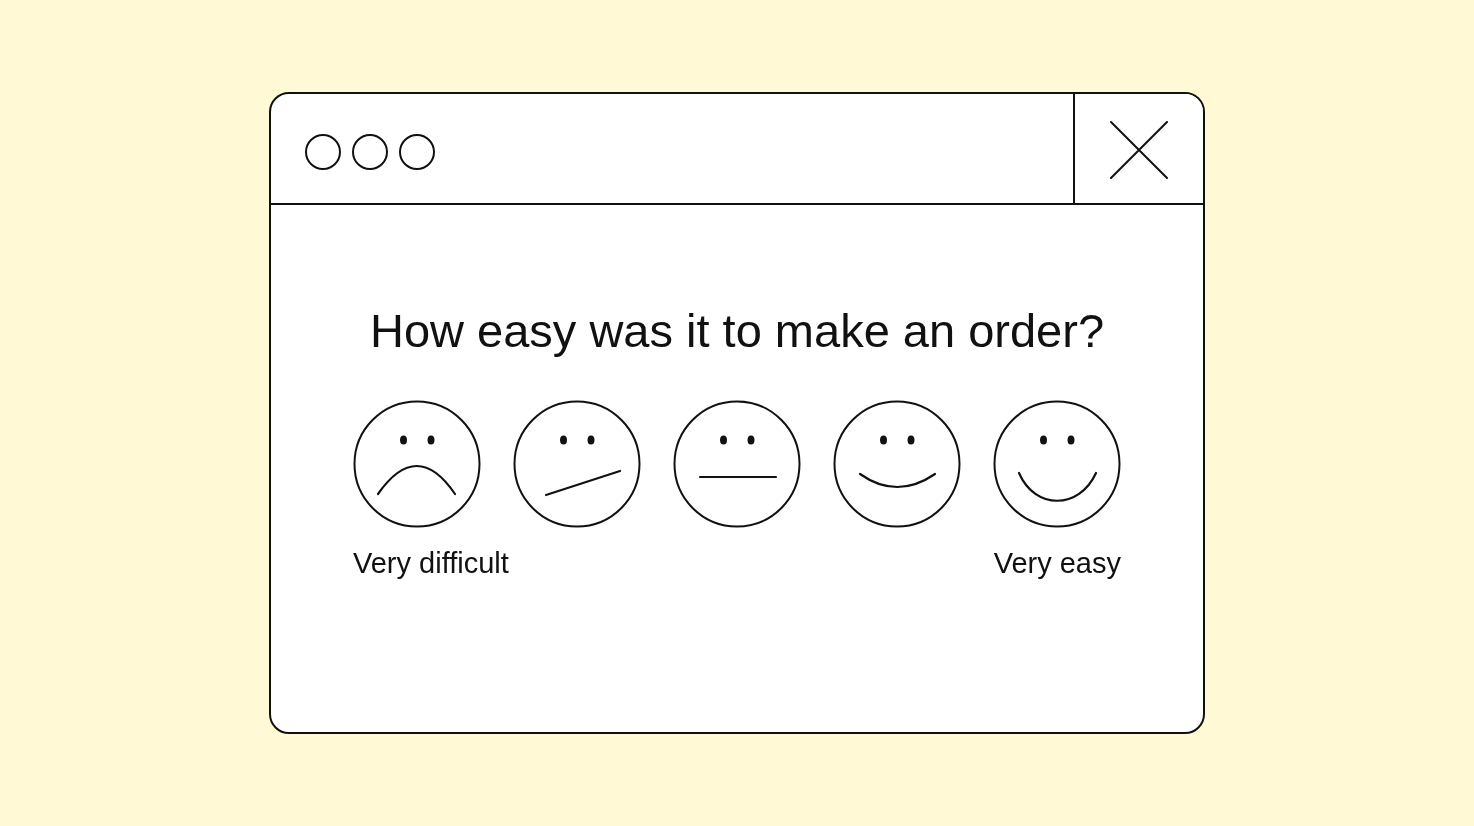 The height and width of the screenshot is (826, 1474). I want to click on grinning-face-icon, so click(1057, 464).